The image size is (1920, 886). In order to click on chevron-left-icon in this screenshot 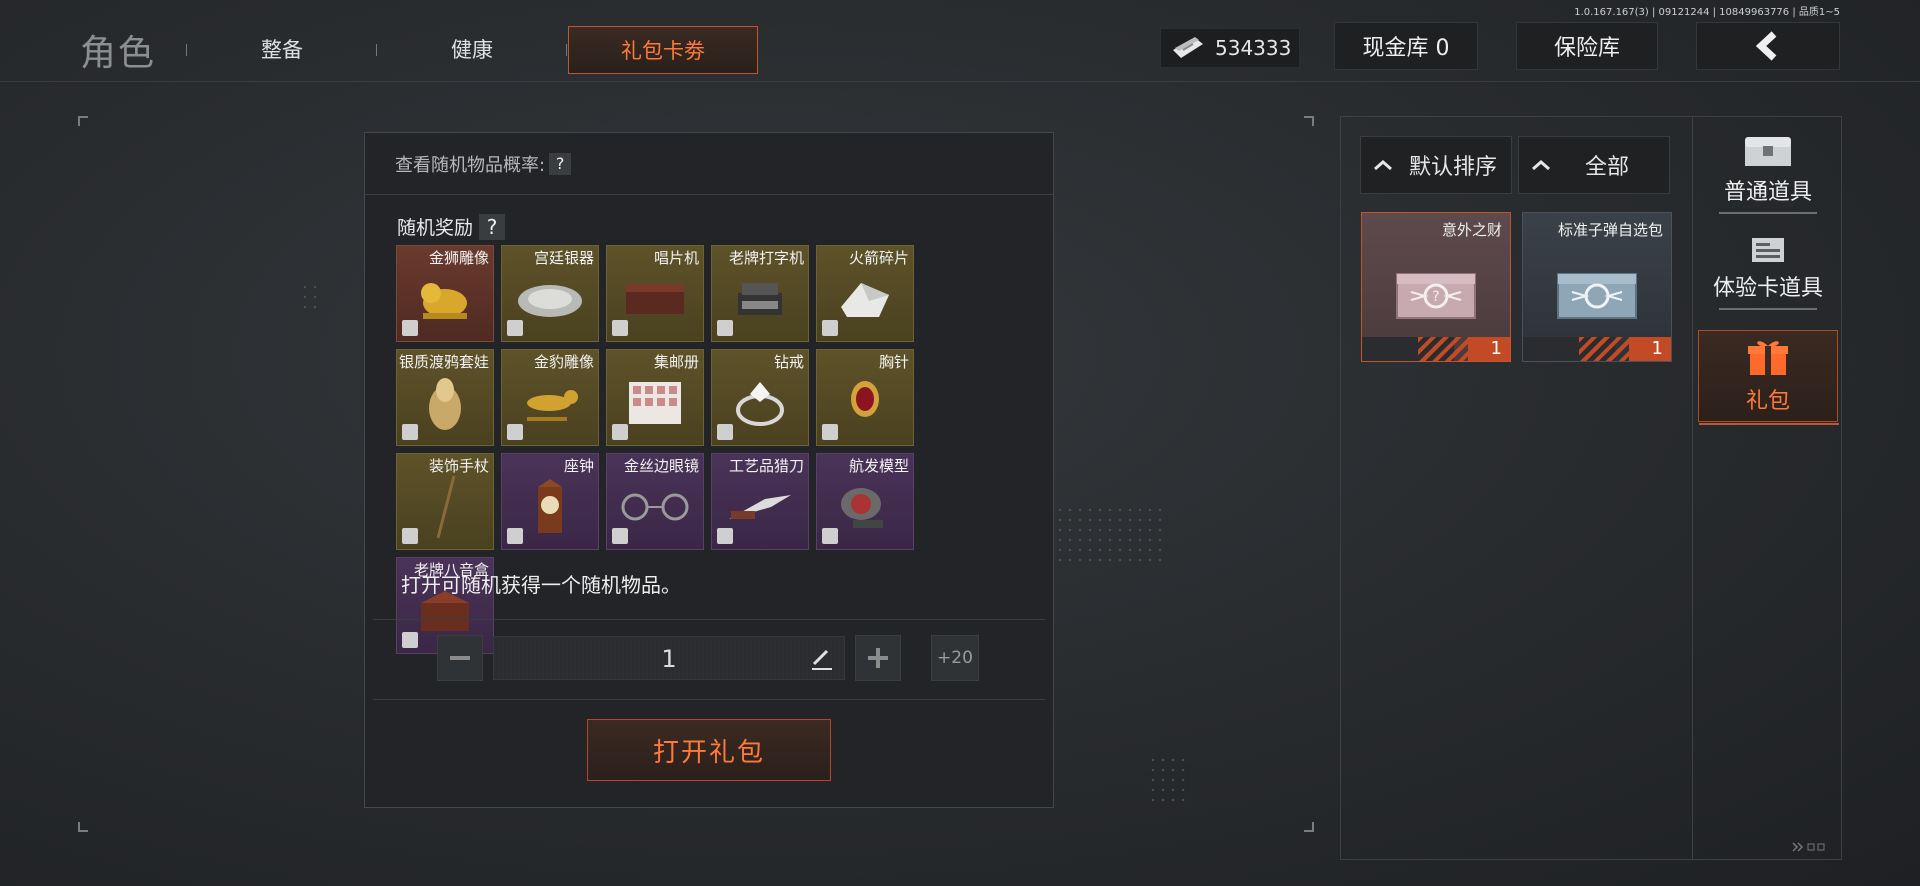, I will do `click(1766, 46)`.